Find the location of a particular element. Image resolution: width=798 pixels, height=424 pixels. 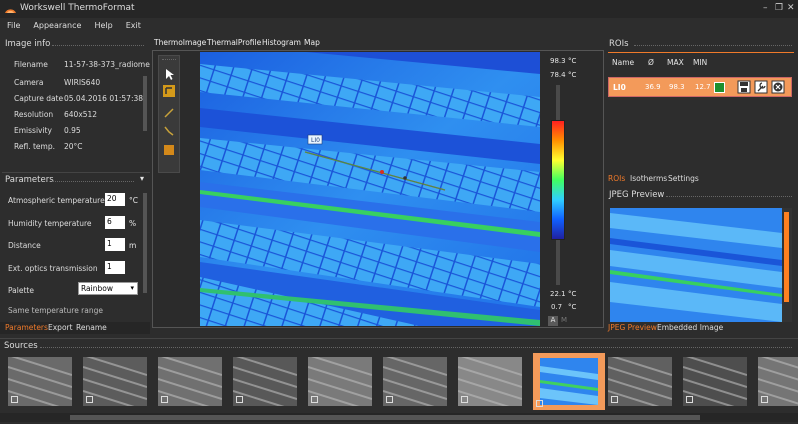

scale-unit-4: °C is located at coordinates (572, 307).